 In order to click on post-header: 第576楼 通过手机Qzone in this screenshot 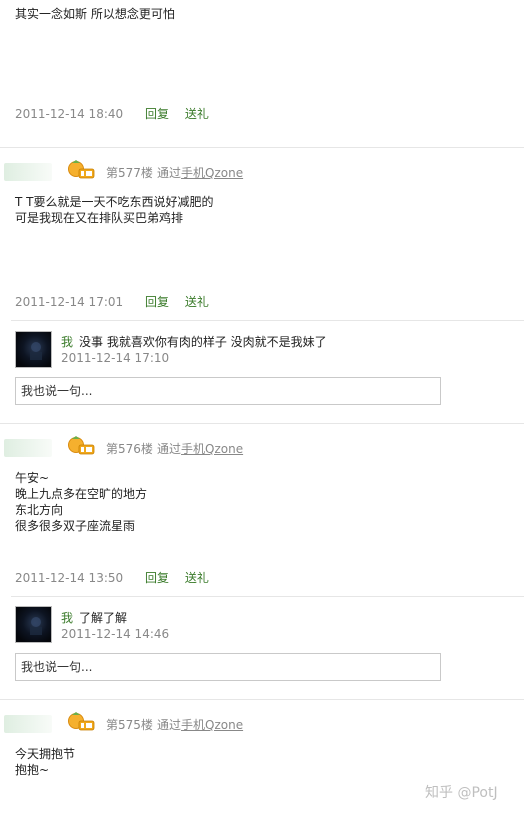, I will do `click(262, 448)`.